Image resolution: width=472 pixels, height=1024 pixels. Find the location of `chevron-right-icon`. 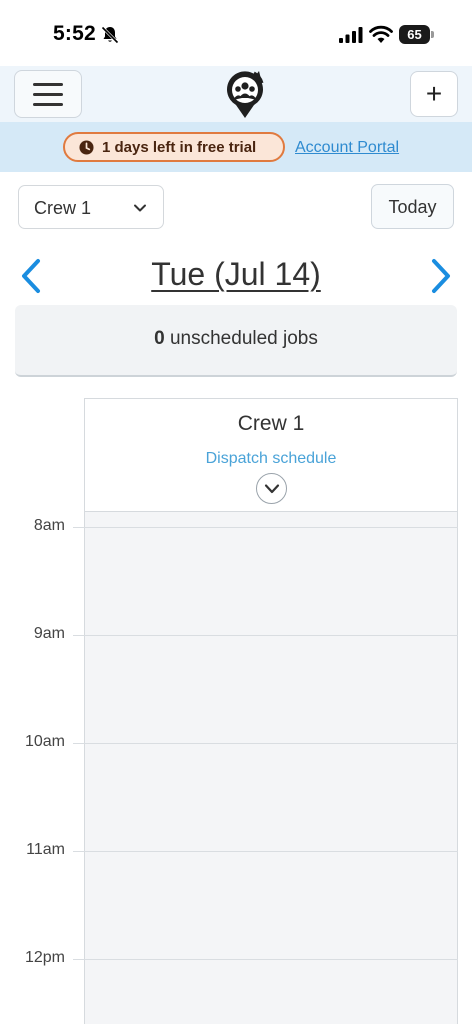

chevron-right-icon is located at coordinates (441, 276).